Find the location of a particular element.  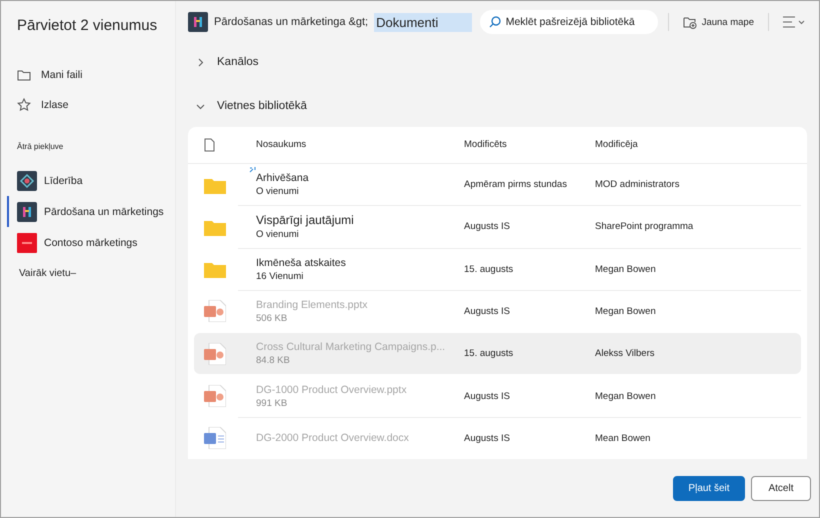

new-item-icon is located at coordinates (252, 170).